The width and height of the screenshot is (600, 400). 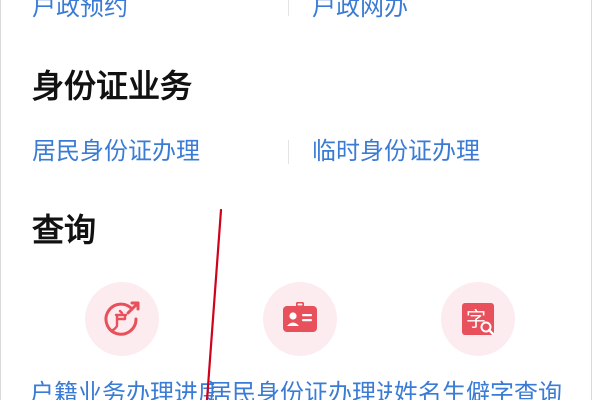 What do you see at coordinates (116, 151) in the screenshot?
I see `resident-id-card-link: 居民身份证办理` at bounding box center [116, 151].